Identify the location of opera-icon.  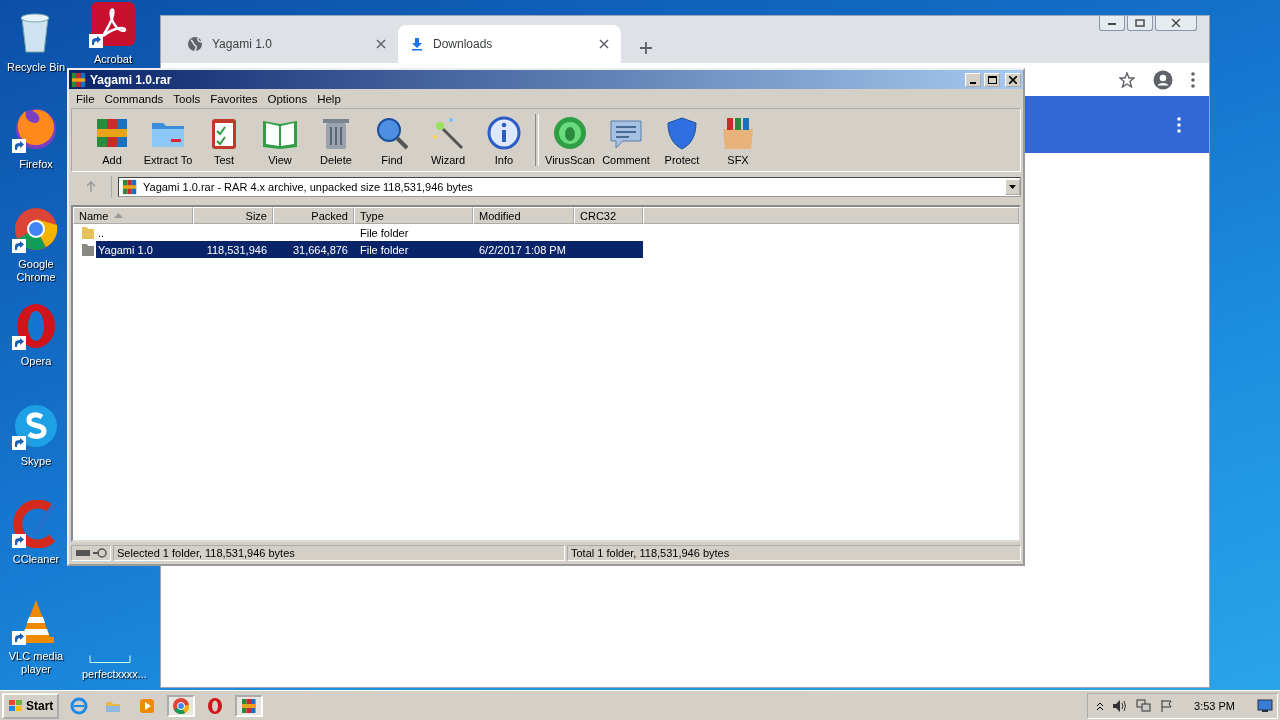
(215, 705).